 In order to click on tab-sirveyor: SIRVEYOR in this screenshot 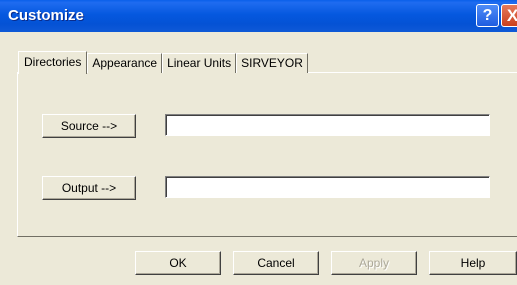, I will do `click(272, 63)`.